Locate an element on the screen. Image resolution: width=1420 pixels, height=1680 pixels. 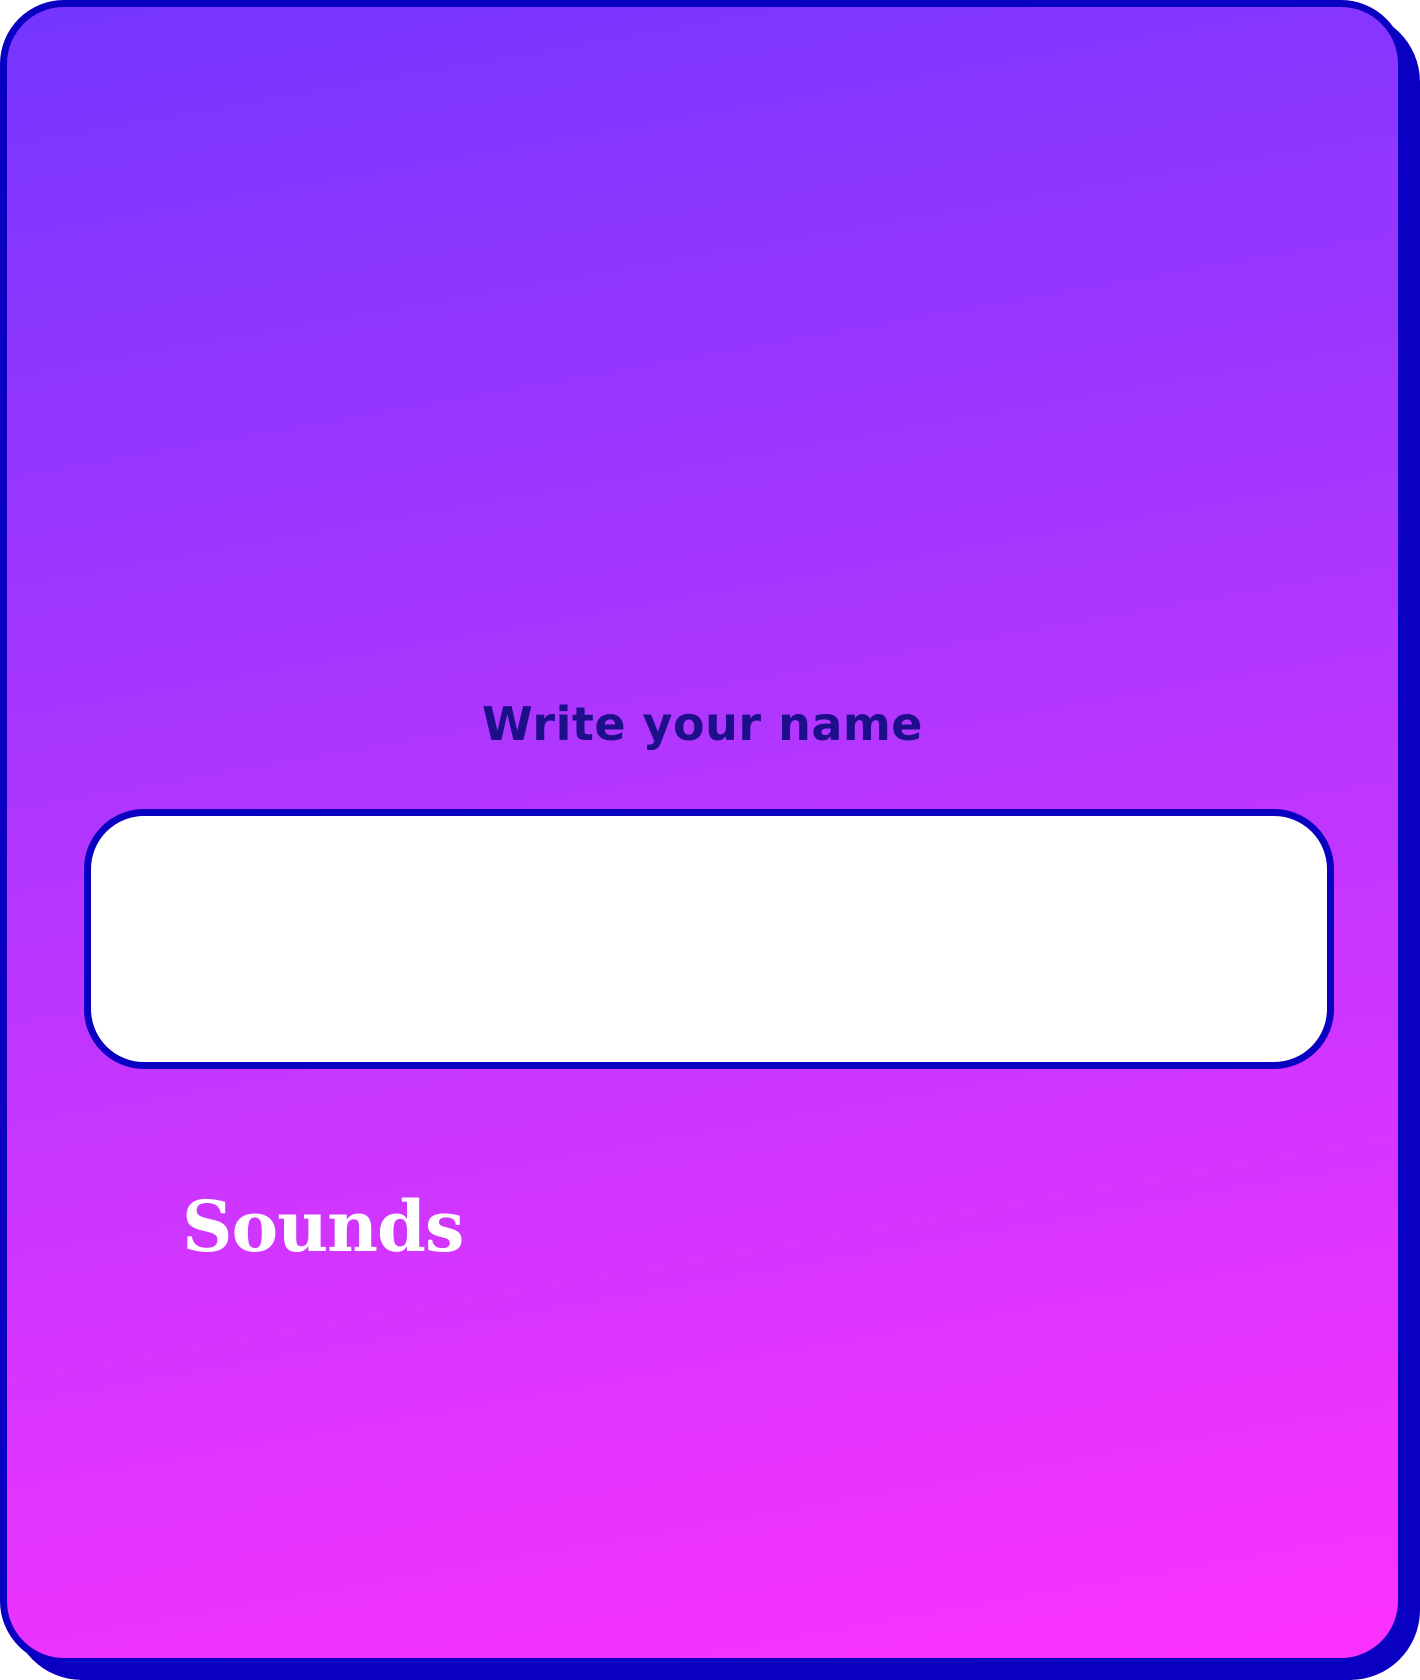
sounds-toggle: Sounds is located at coordinates (323, 1226).